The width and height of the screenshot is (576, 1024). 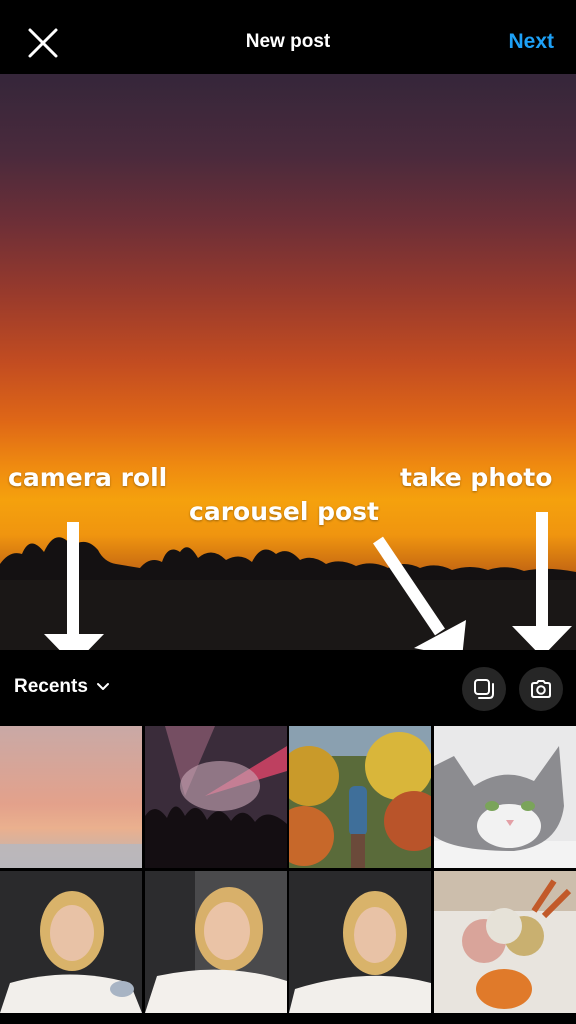 I want to click on thumbnail-cat, so click(x=505, y=797).